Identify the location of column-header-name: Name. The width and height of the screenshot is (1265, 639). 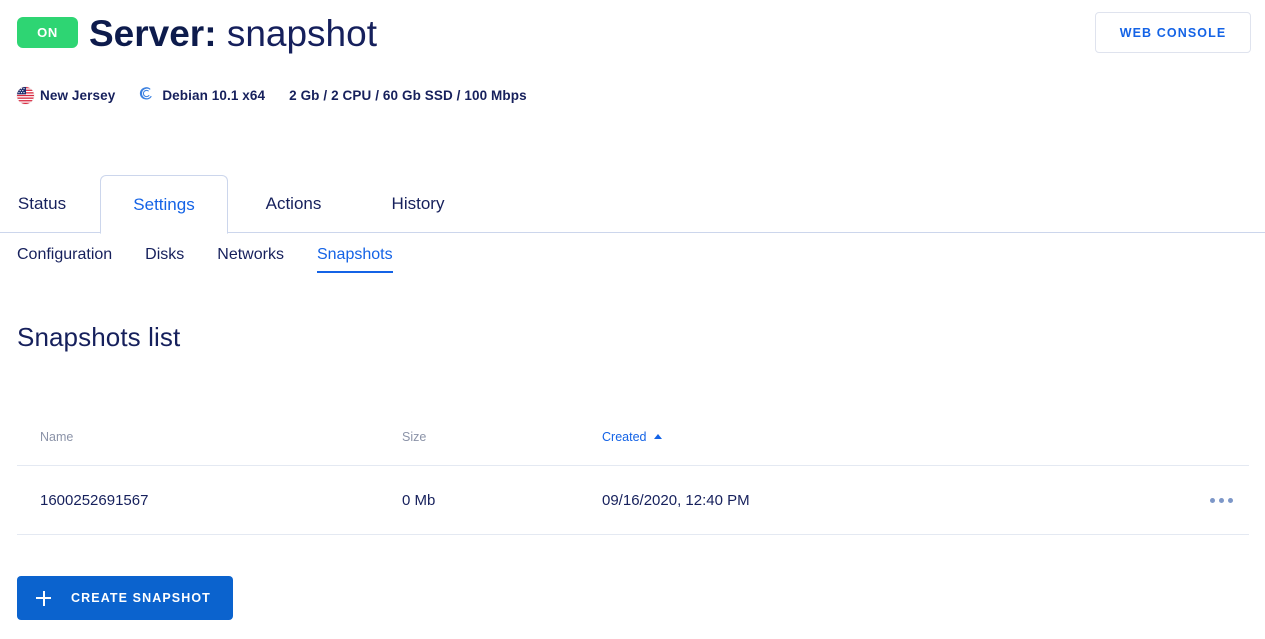
(209, 448).